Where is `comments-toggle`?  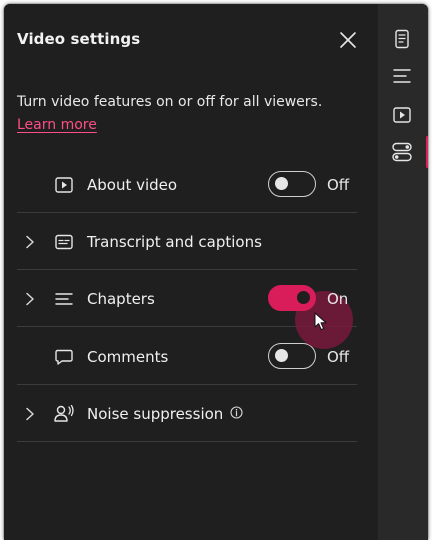
comments-toggle is located at coordinates (292, 356).